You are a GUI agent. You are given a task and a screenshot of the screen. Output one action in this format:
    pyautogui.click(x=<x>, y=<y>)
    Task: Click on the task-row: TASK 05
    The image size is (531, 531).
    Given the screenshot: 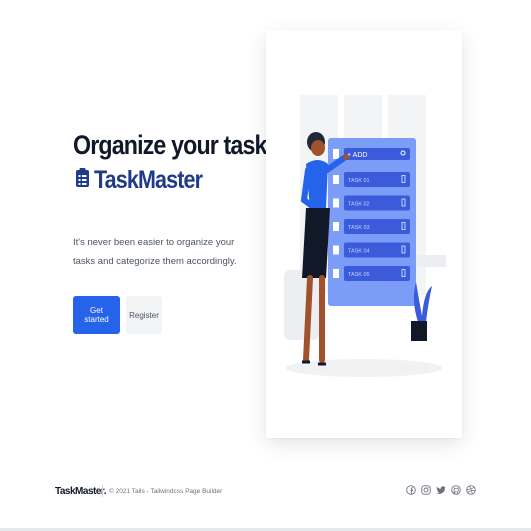 What is the action you would take?
    pyautogui.click(x=371, y=273)
    